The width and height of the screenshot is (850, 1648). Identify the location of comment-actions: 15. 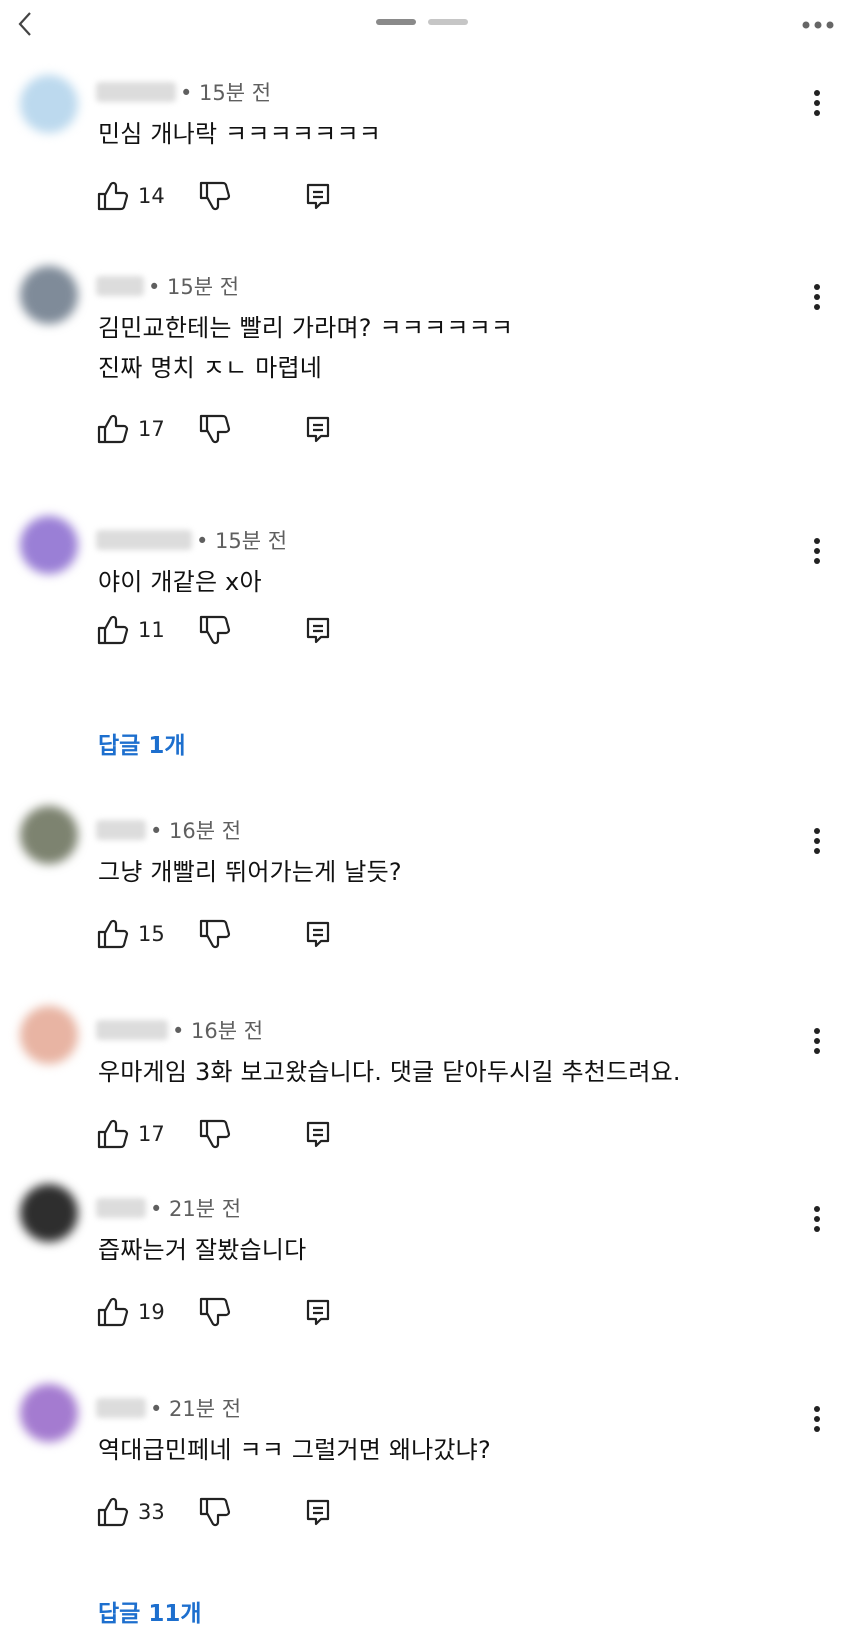
(214, 934).